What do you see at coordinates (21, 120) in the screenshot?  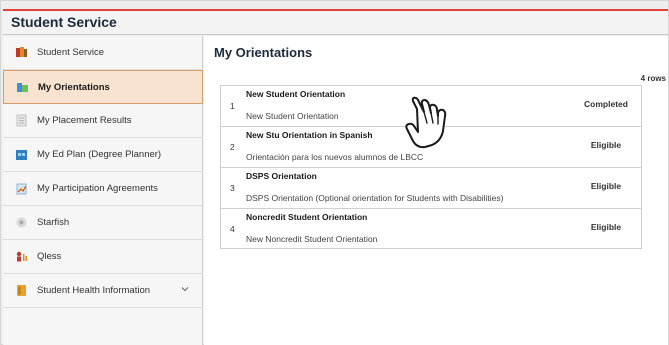 I see `document-icon` at bounding box center [21, 120].